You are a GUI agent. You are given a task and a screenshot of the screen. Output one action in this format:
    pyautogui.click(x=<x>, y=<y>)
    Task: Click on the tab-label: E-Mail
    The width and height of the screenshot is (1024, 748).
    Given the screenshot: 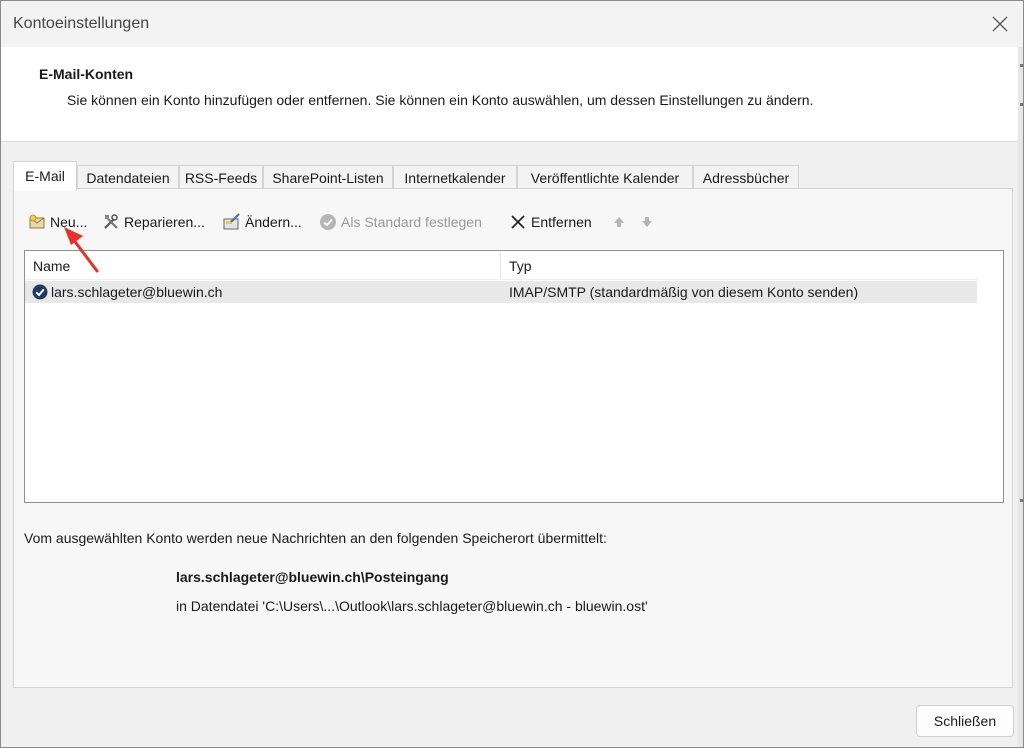 What is the action you would take?
    pyautogui.click(x=45, y=176)
    